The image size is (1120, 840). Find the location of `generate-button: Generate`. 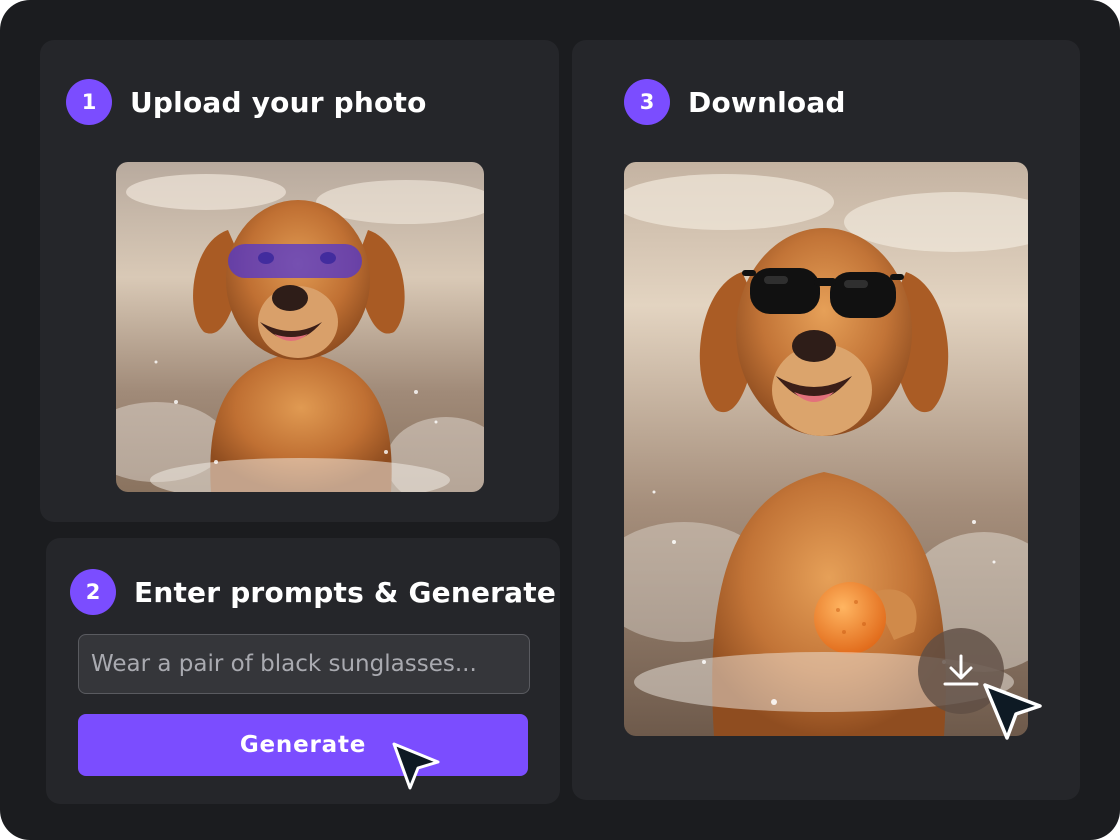

generate-button: Generate is located at coordinates (303, 745).